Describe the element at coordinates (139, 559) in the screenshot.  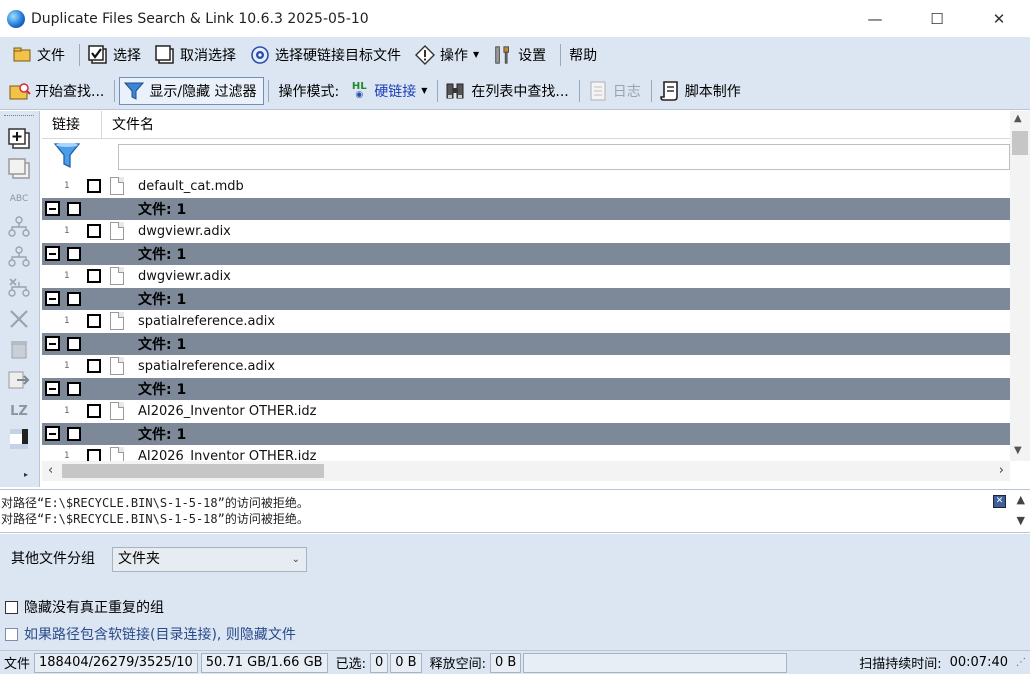
I see `group-select-value: 文件夹` at that location.